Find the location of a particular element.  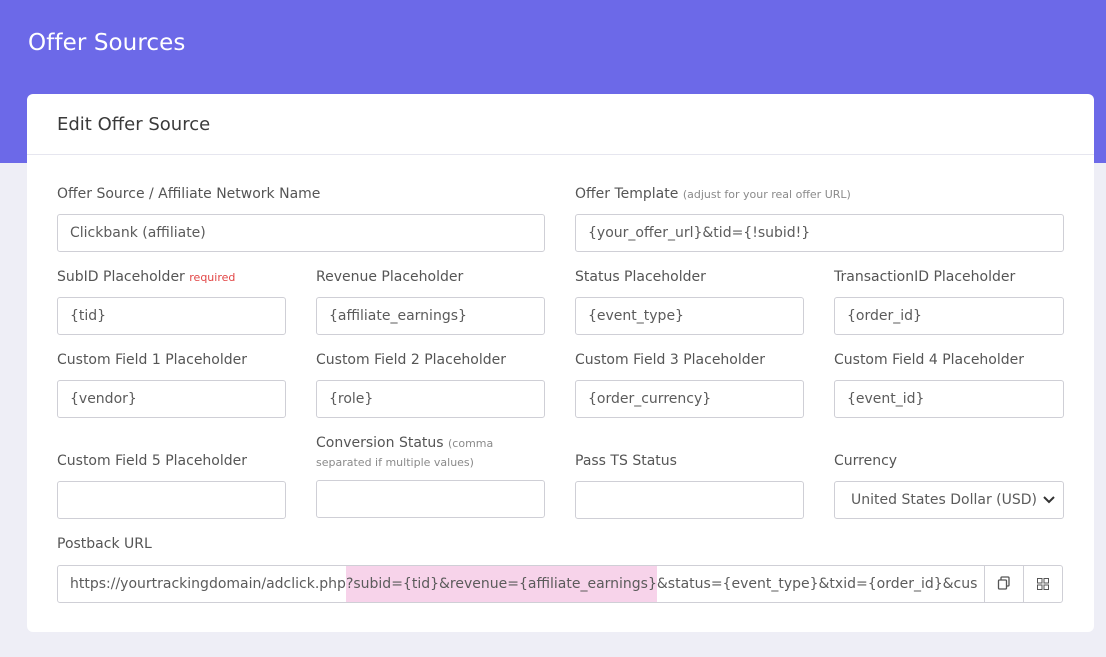

grid-icon is located at coordinates (1043, 584).